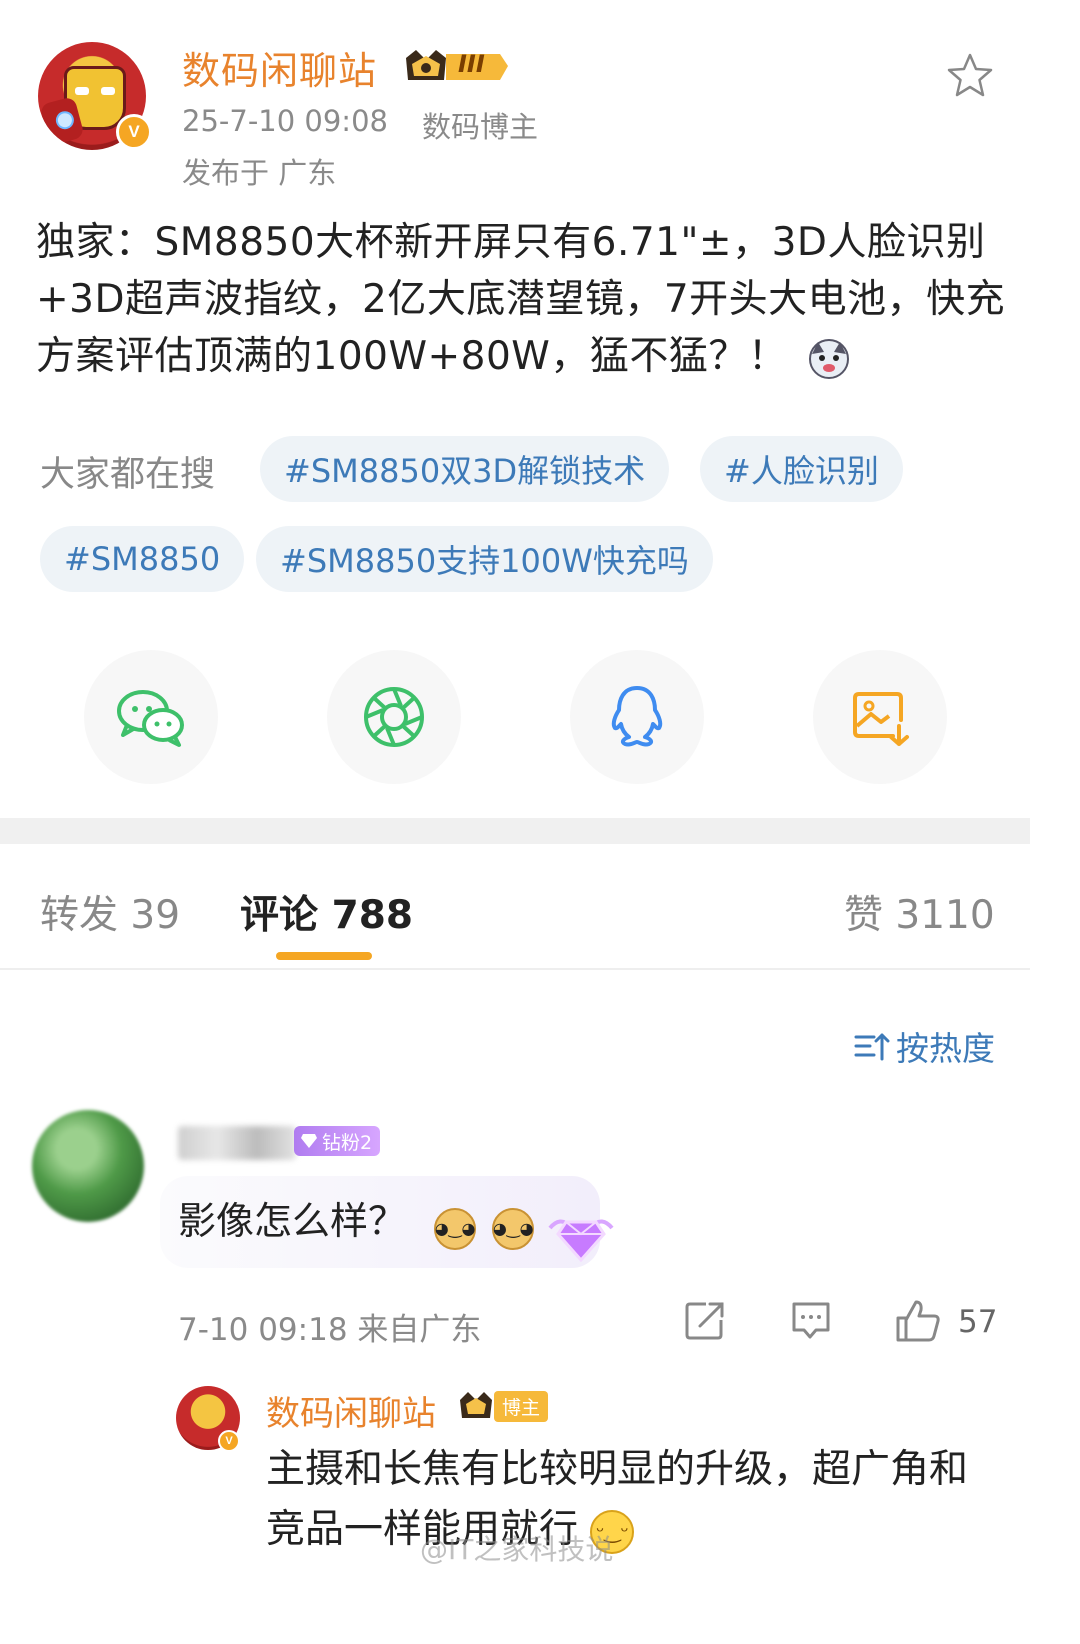 The height and width of the screenshot is (1644, 1080). Describe the element at coordinates (128, 475) in the screenshot. I see `hot-search-label: 大家都在搜` at that location.